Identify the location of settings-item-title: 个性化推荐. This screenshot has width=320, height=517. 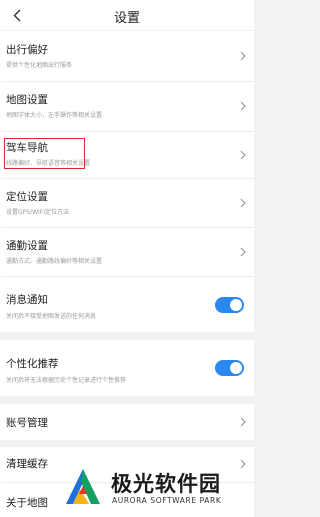
(32, 364).